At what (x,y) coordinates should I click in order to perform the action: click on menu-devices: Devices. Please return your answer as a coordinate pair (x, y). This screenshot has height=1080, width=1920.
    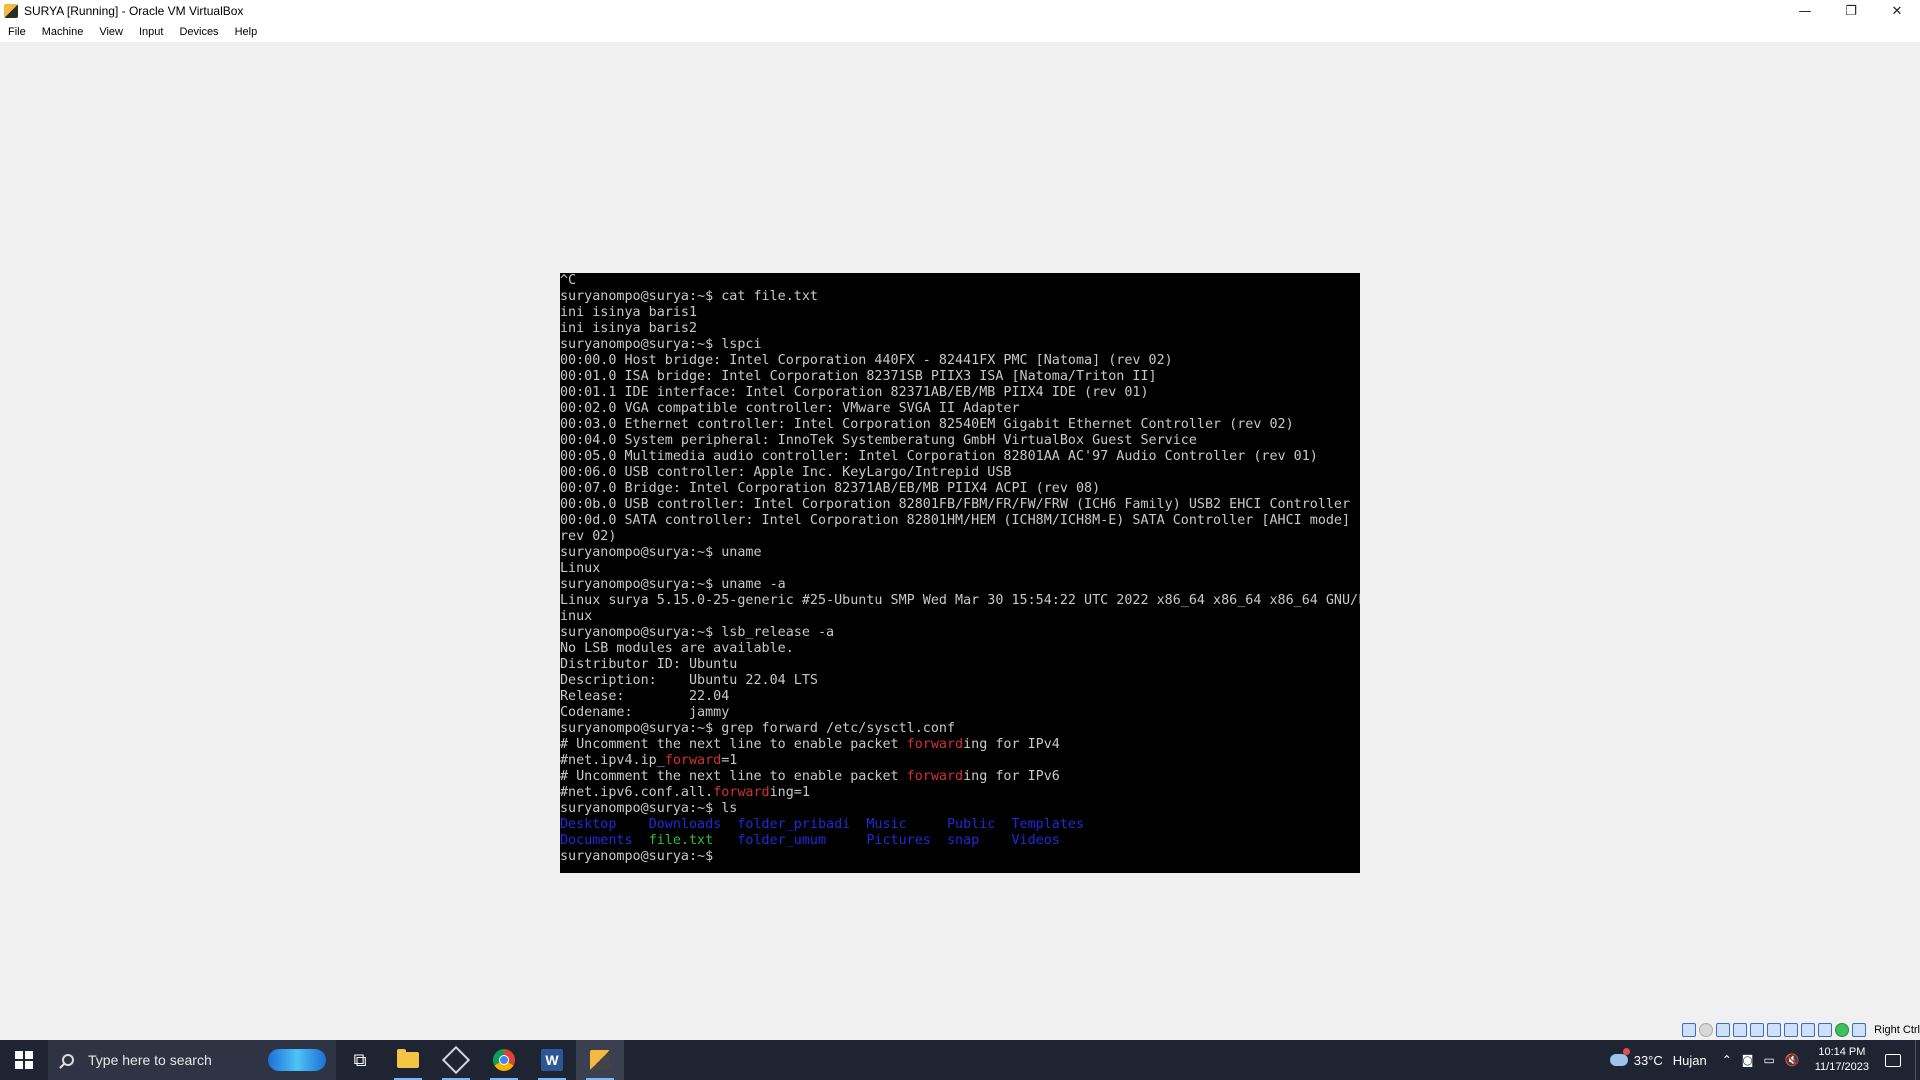
    Looking at the image, I should click on (198, 32).